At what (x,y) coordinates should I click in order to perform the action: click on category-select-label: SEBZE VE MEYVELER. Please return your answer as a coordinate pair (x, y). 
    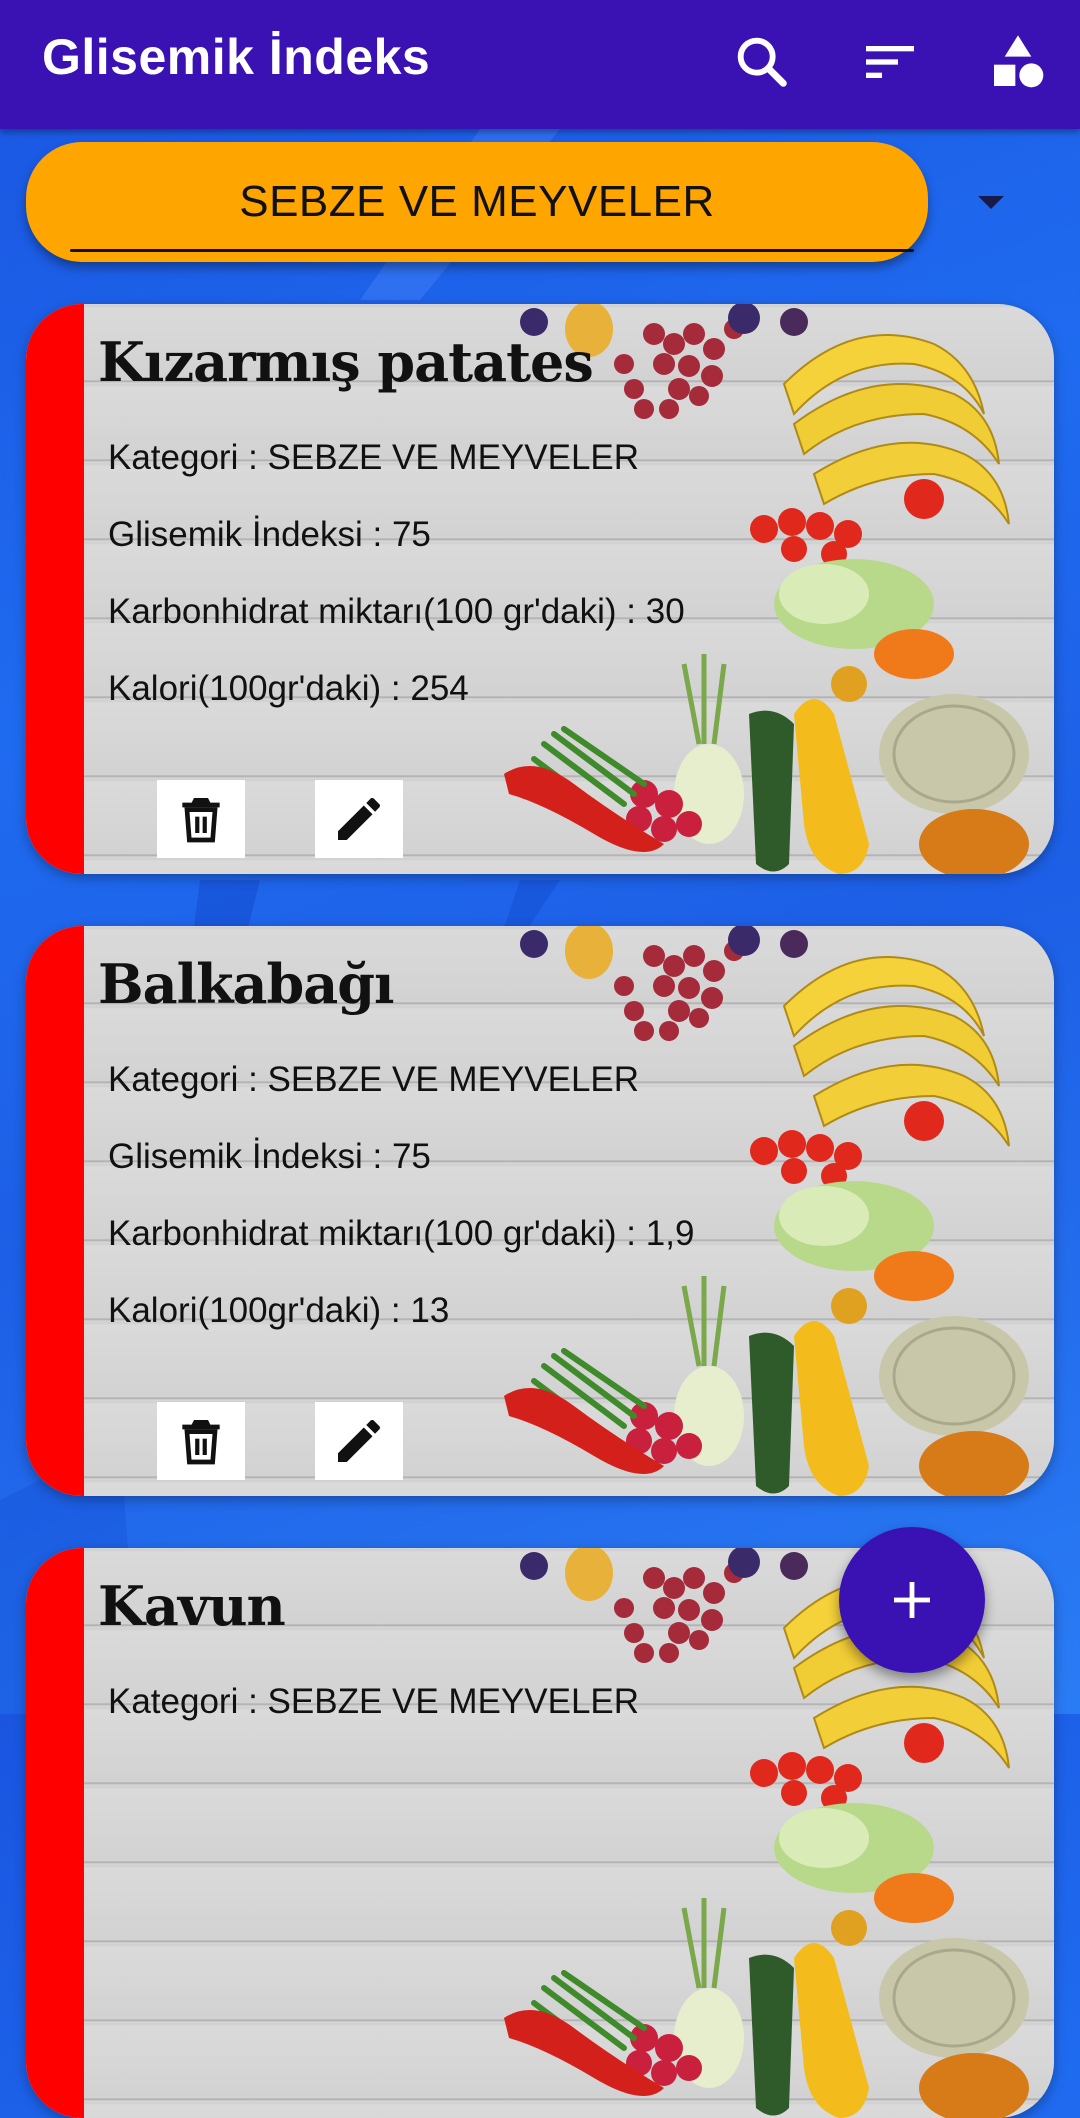
    Looking at the image, I should click on (477, 201).